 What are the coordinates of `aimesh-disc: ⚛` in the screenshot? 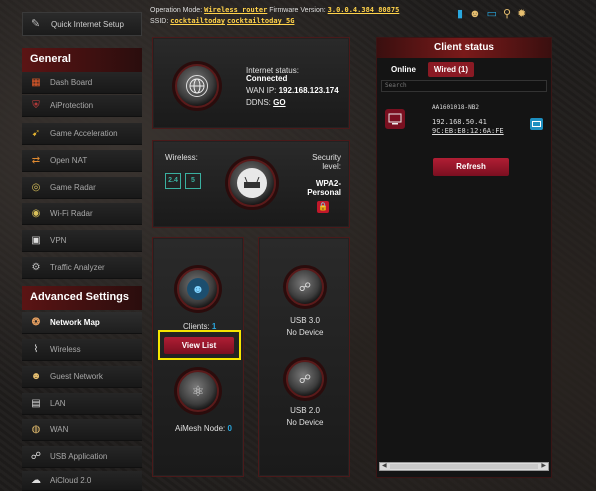 It's located at (198, 391).